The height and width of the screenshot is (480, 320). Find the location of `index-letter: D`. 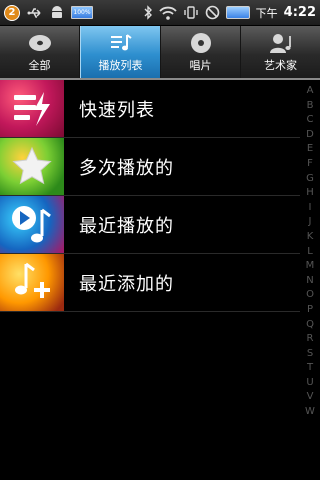

index-letter: D is located at coordinates (310, 135).